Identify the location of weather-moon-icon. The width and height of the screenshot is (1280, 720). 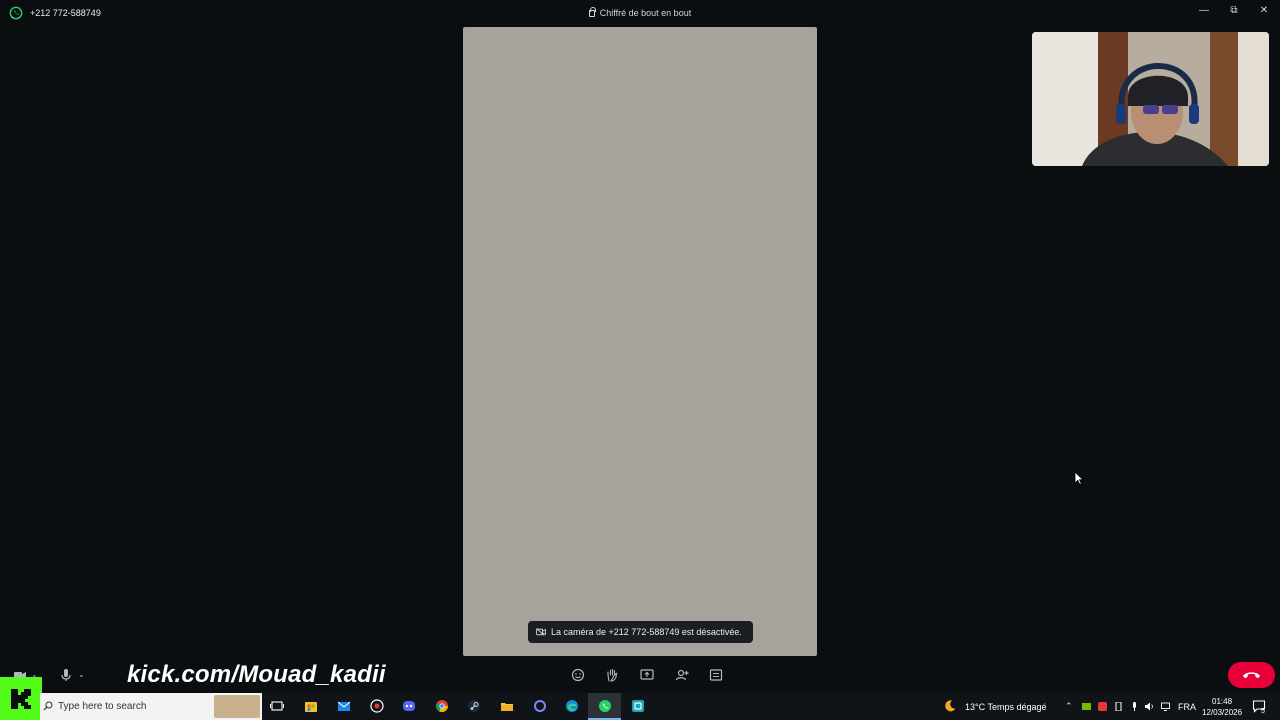
(950, 706).